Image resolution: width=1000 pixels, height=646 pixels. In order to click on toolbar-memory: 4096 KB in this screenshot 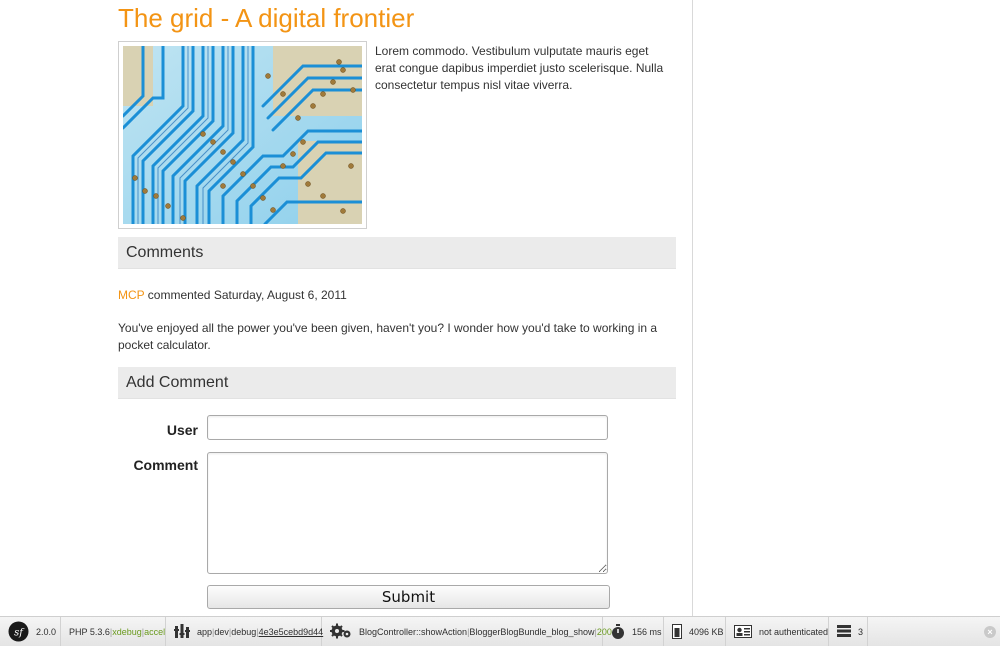, I will do `click(695, 631)`.